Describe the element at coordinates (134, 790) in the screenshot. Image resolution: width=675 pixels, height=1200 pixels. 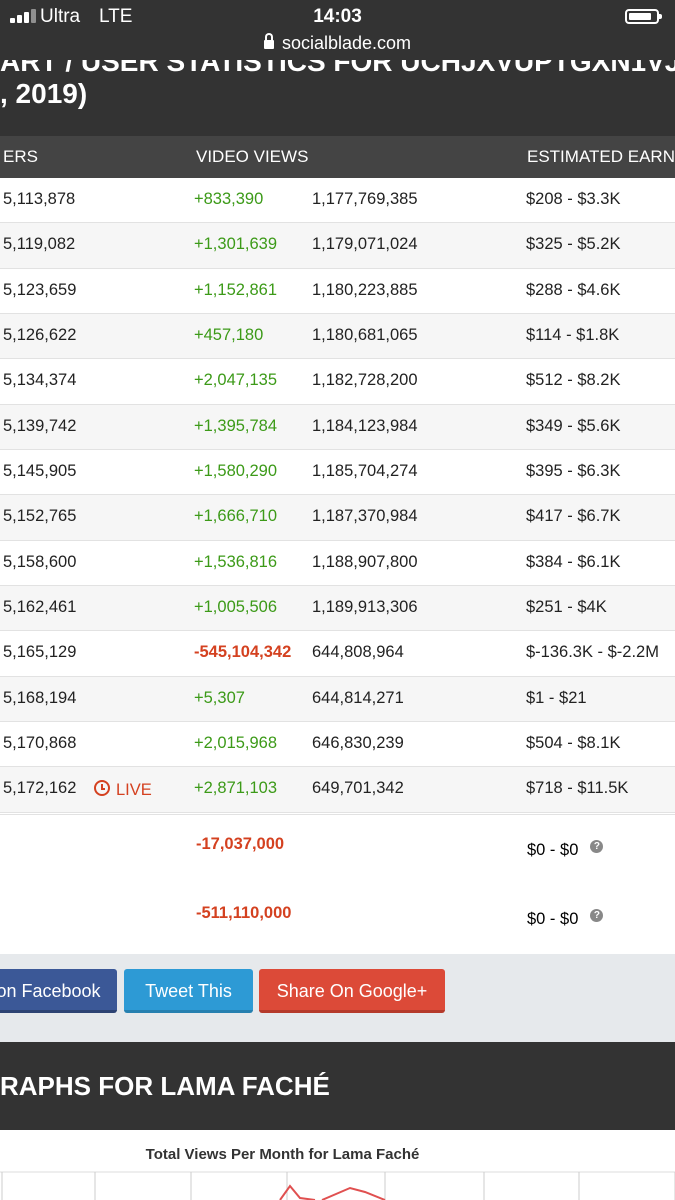
I see `live-label: LIVE` at that location.